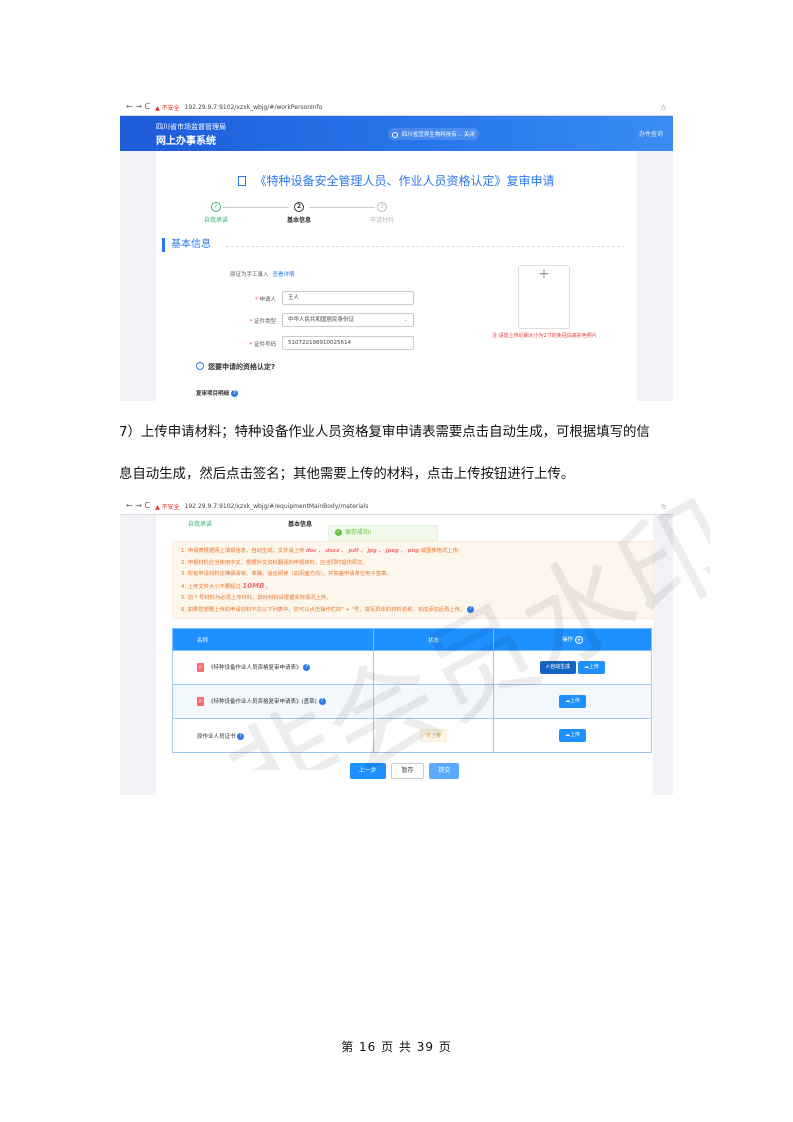 The width and height of the screenshot is (793, 1122). What do you see at coordinates (544, 297) in the screenshot?
I see `photo-upload: +` at bounding box center [544, 297].